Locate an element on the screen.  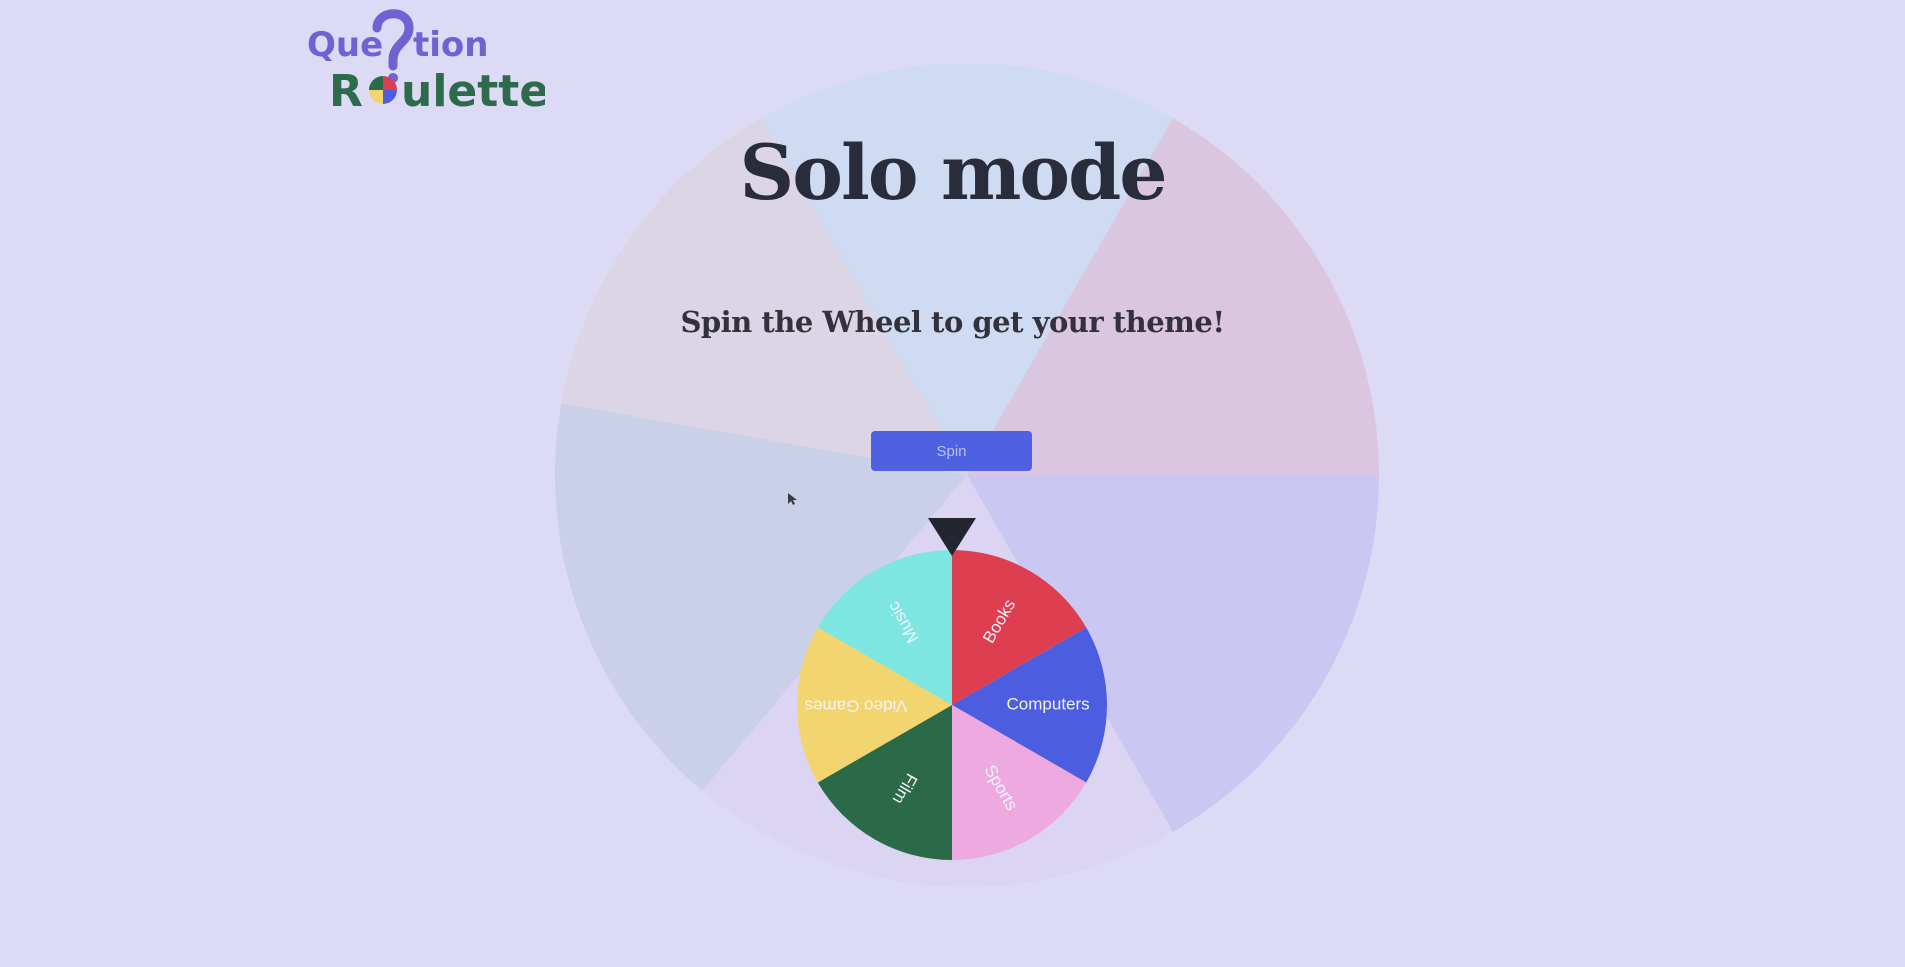
logo-text-r: R is located at coordinates (346, 90).